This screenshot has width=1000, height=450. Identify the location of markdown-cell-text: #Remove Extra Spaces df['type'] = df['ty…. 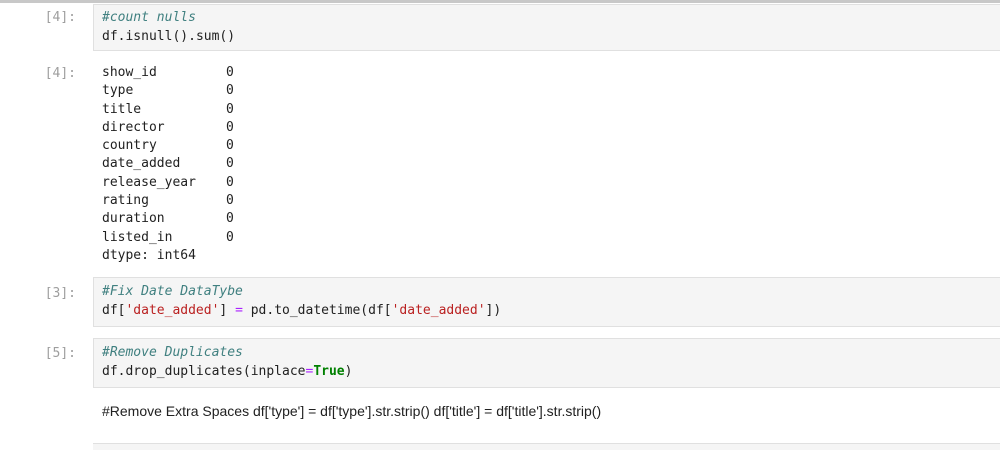
(351, 411).